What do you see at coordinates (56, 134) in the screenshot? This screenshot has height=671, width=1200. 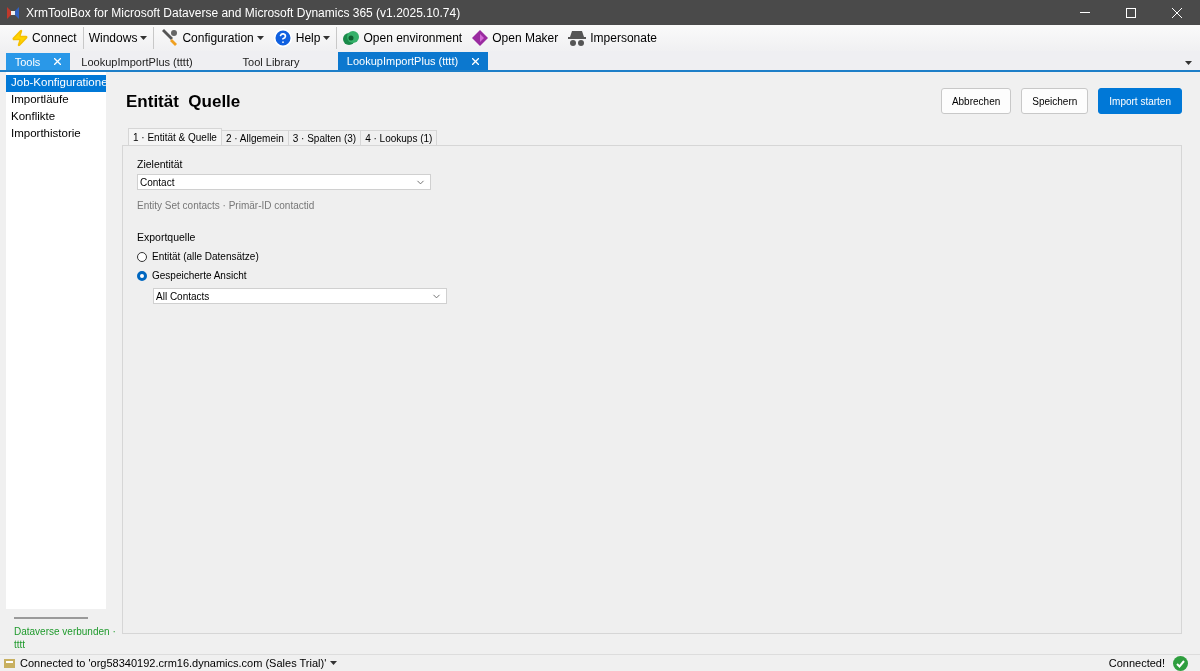 I see `navigation-item: Importhistorie` at bounding box center [56, 134].